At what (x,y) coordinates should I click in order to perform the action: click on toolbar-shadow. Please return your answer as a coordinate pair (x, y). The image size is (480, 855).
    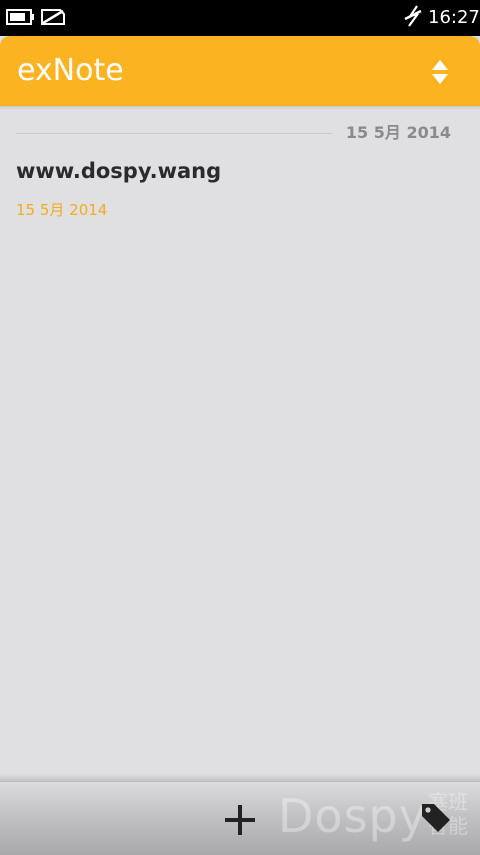
    Looking at the image, I should click on (240, 777).